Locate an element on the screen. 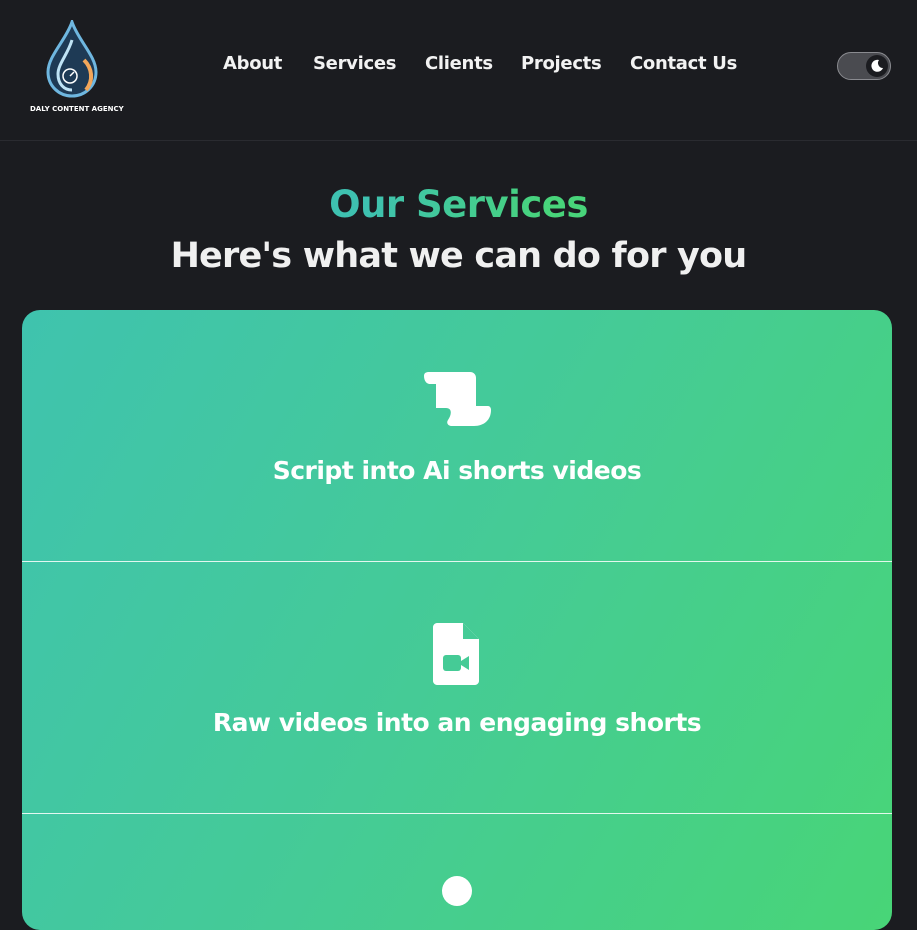 The height and width of the screenshot is (930, 917). card-title: Raw videos into an engaging shorts is located at coordinates (457, 722).